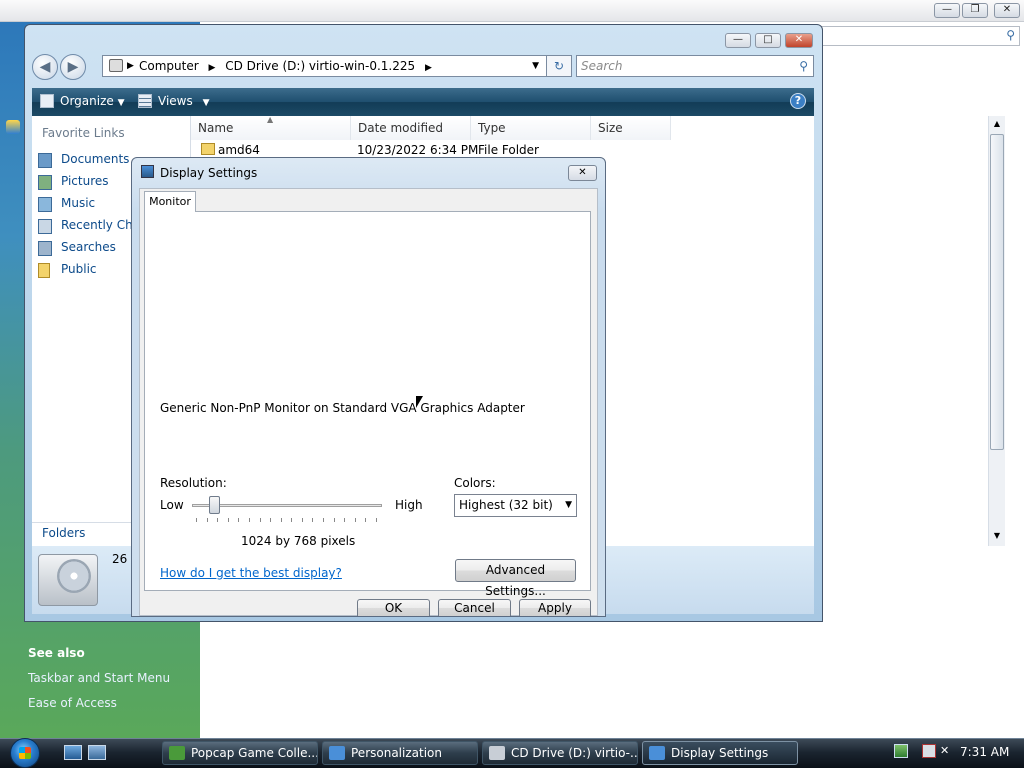  What do you see at coordinates (631, 128) in the screenshot?
I see `column-header-size: Size` at bounding box center [631, 128].